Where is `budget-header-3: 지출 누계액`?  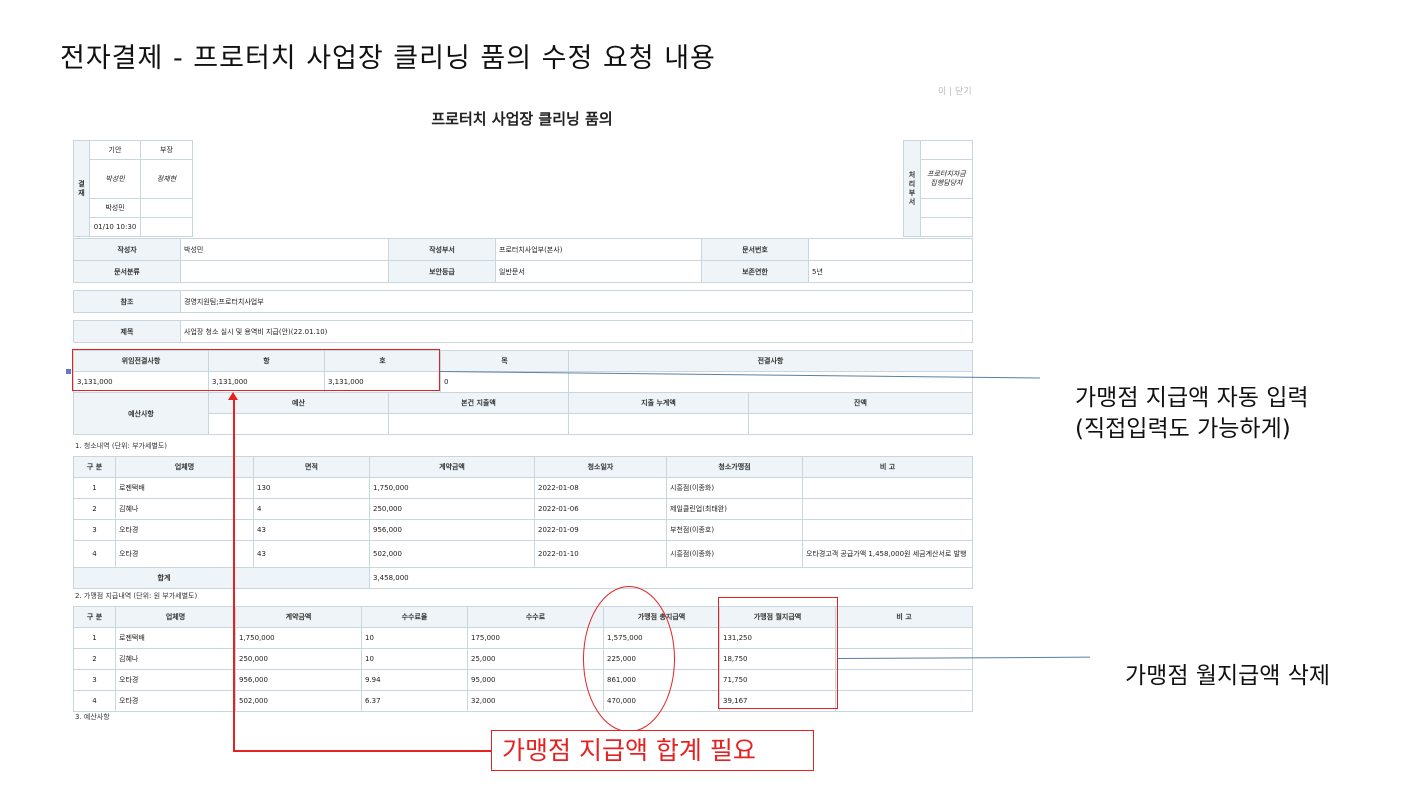
budget-header-3: 지출 누계액 is located at coordinates (658, 403).